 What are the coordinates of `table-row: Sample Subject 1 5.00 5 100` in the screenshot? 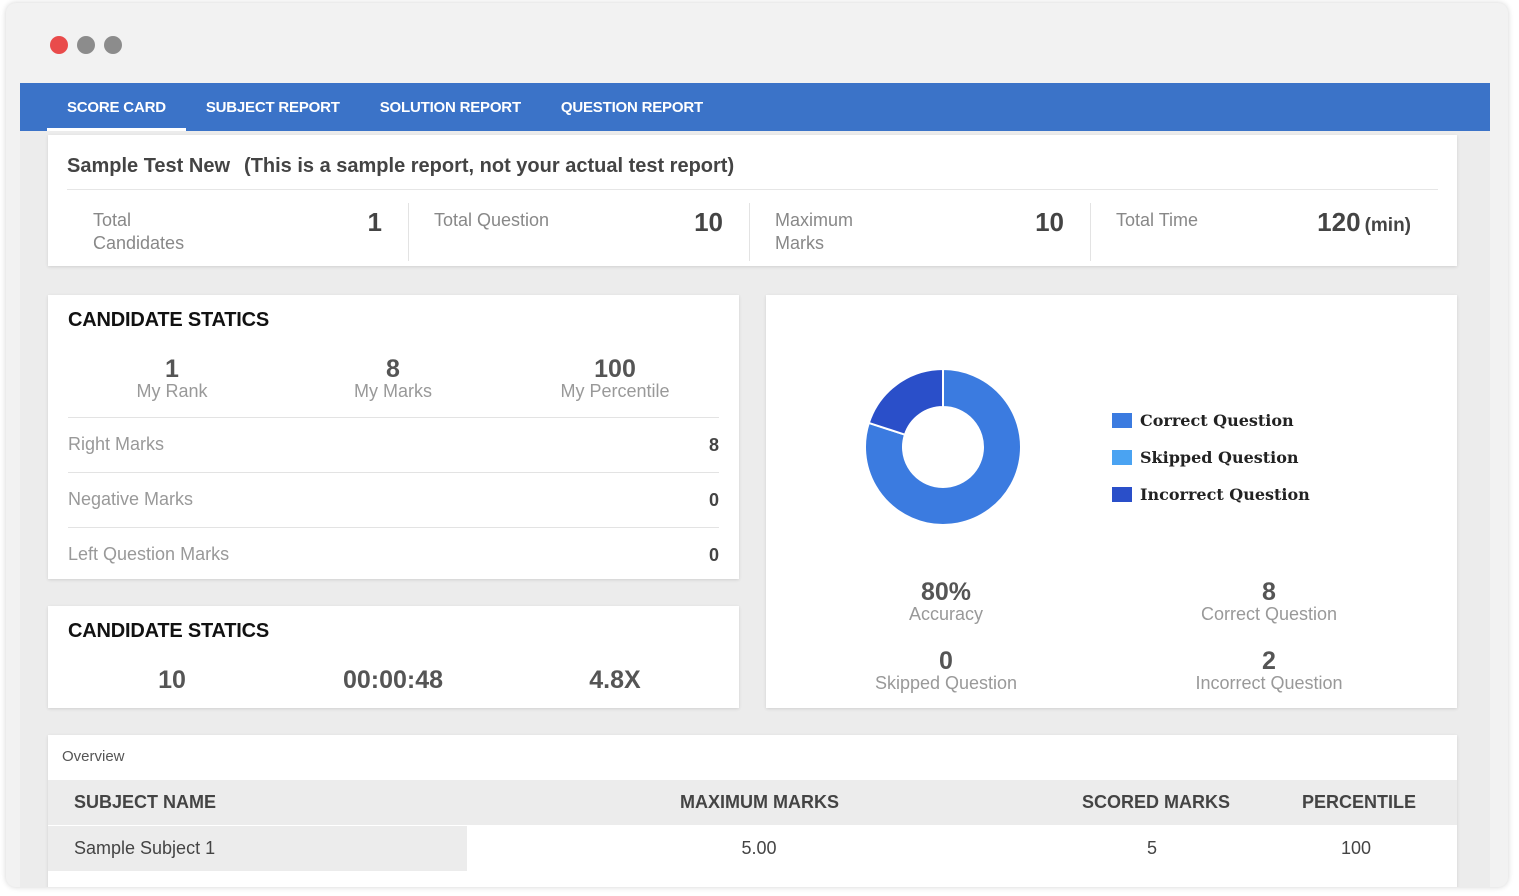 It's located at (752, 848).